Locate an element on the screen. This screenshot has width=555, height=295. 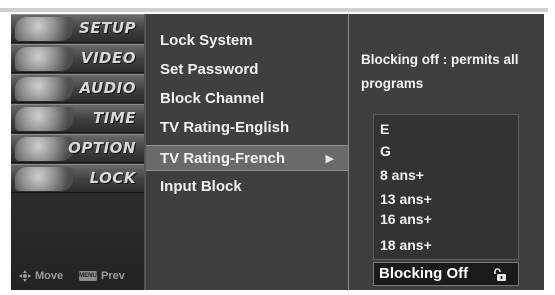
move-arrows-icon is located at coordinates (25, 276).